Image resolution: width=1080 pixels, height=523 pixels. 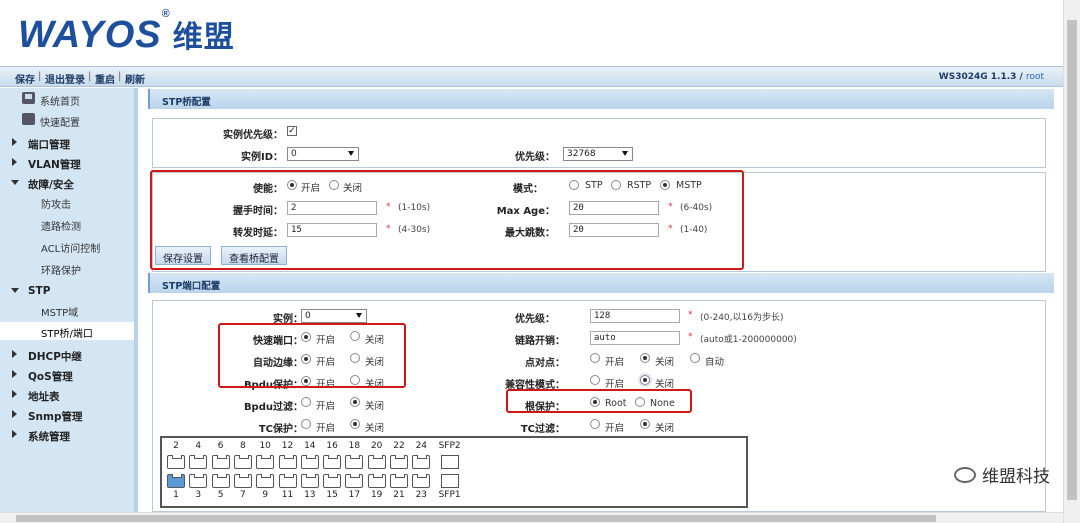 I want to click on sidebar-item-port-mgmt: 端口管理, so click(x=67, y=143).